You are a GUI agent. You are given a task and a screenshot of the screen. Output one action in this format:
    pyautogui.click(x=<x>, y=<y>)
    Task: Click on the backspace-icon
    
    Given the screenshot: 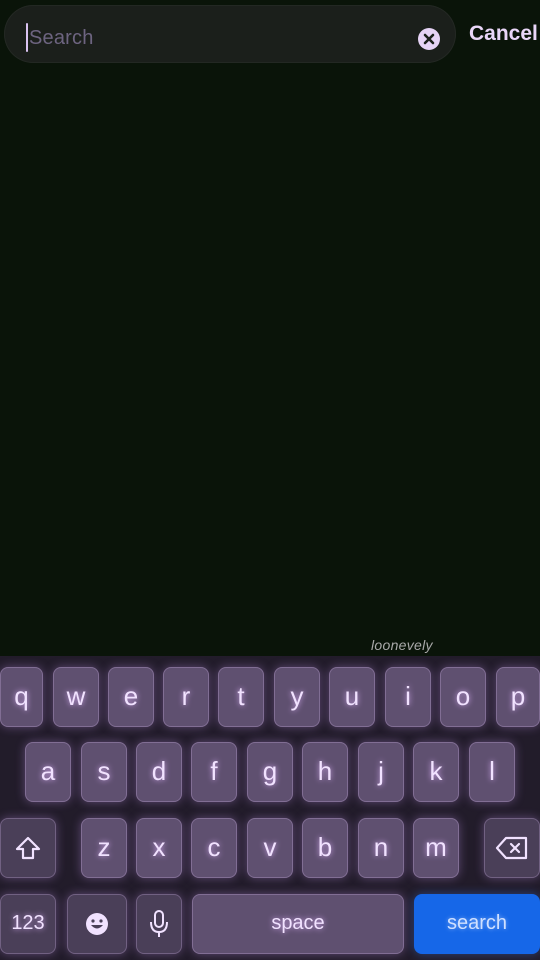 What is the action you would take?
    pyautogui.click(x=511, y=848)
    